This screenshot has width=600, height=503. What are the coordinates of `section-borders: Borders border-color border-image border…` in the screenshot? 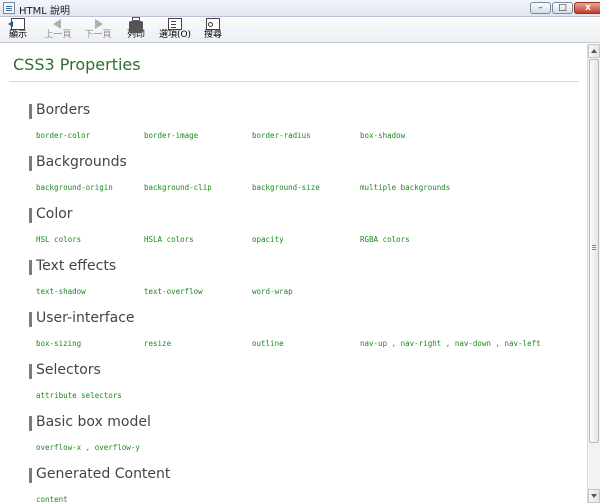 It's located at (299, 123).